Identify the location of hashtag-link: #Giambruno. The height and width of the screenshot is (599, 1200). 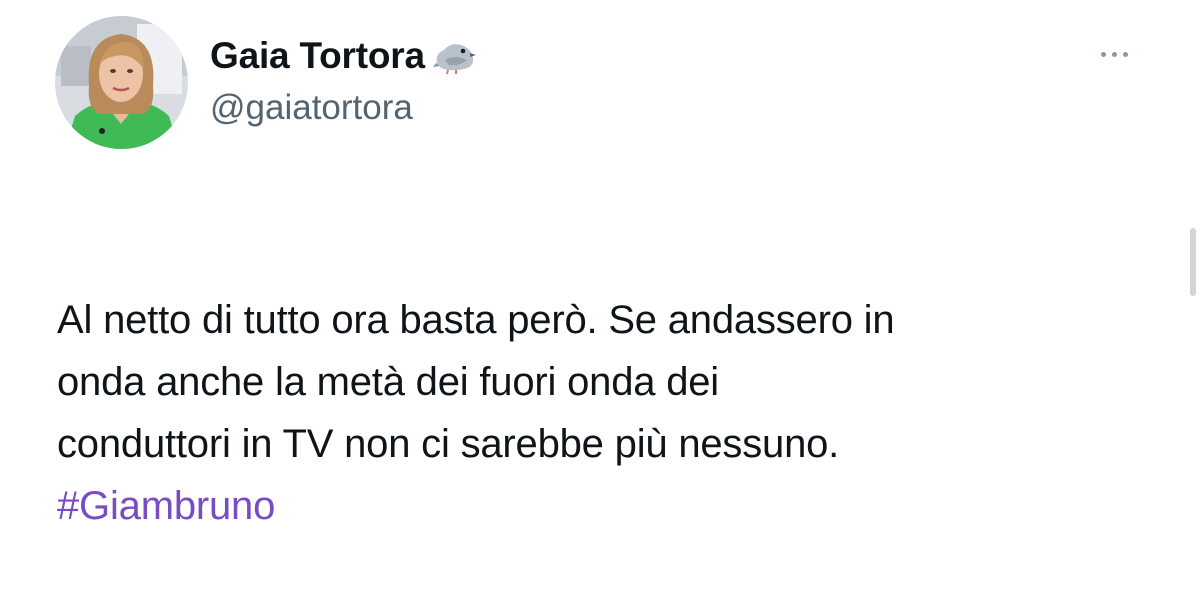
(607, 506).